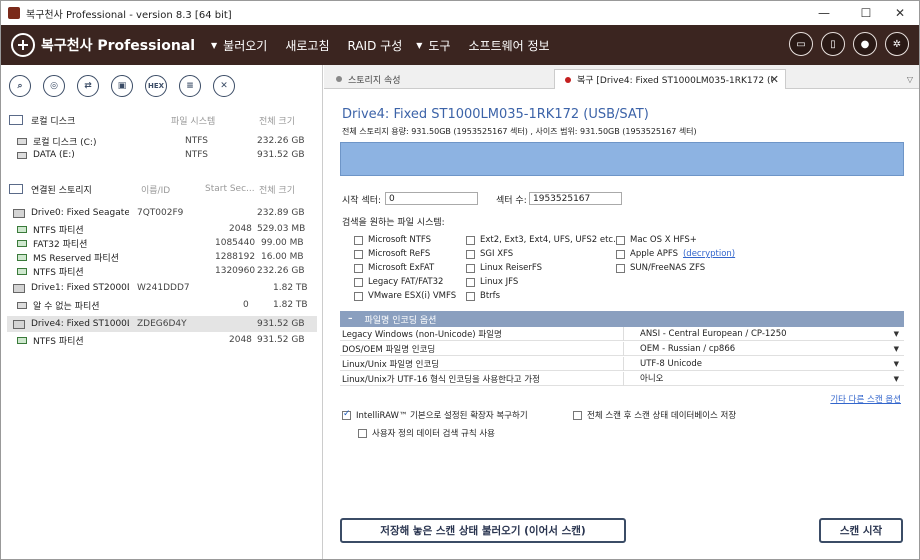 The image size is (920, 560). Describe the element at coordinates (394, 268) in the screenshot. I see `fs-exfat-checkbox: Microsoft ExFAT` at that location.